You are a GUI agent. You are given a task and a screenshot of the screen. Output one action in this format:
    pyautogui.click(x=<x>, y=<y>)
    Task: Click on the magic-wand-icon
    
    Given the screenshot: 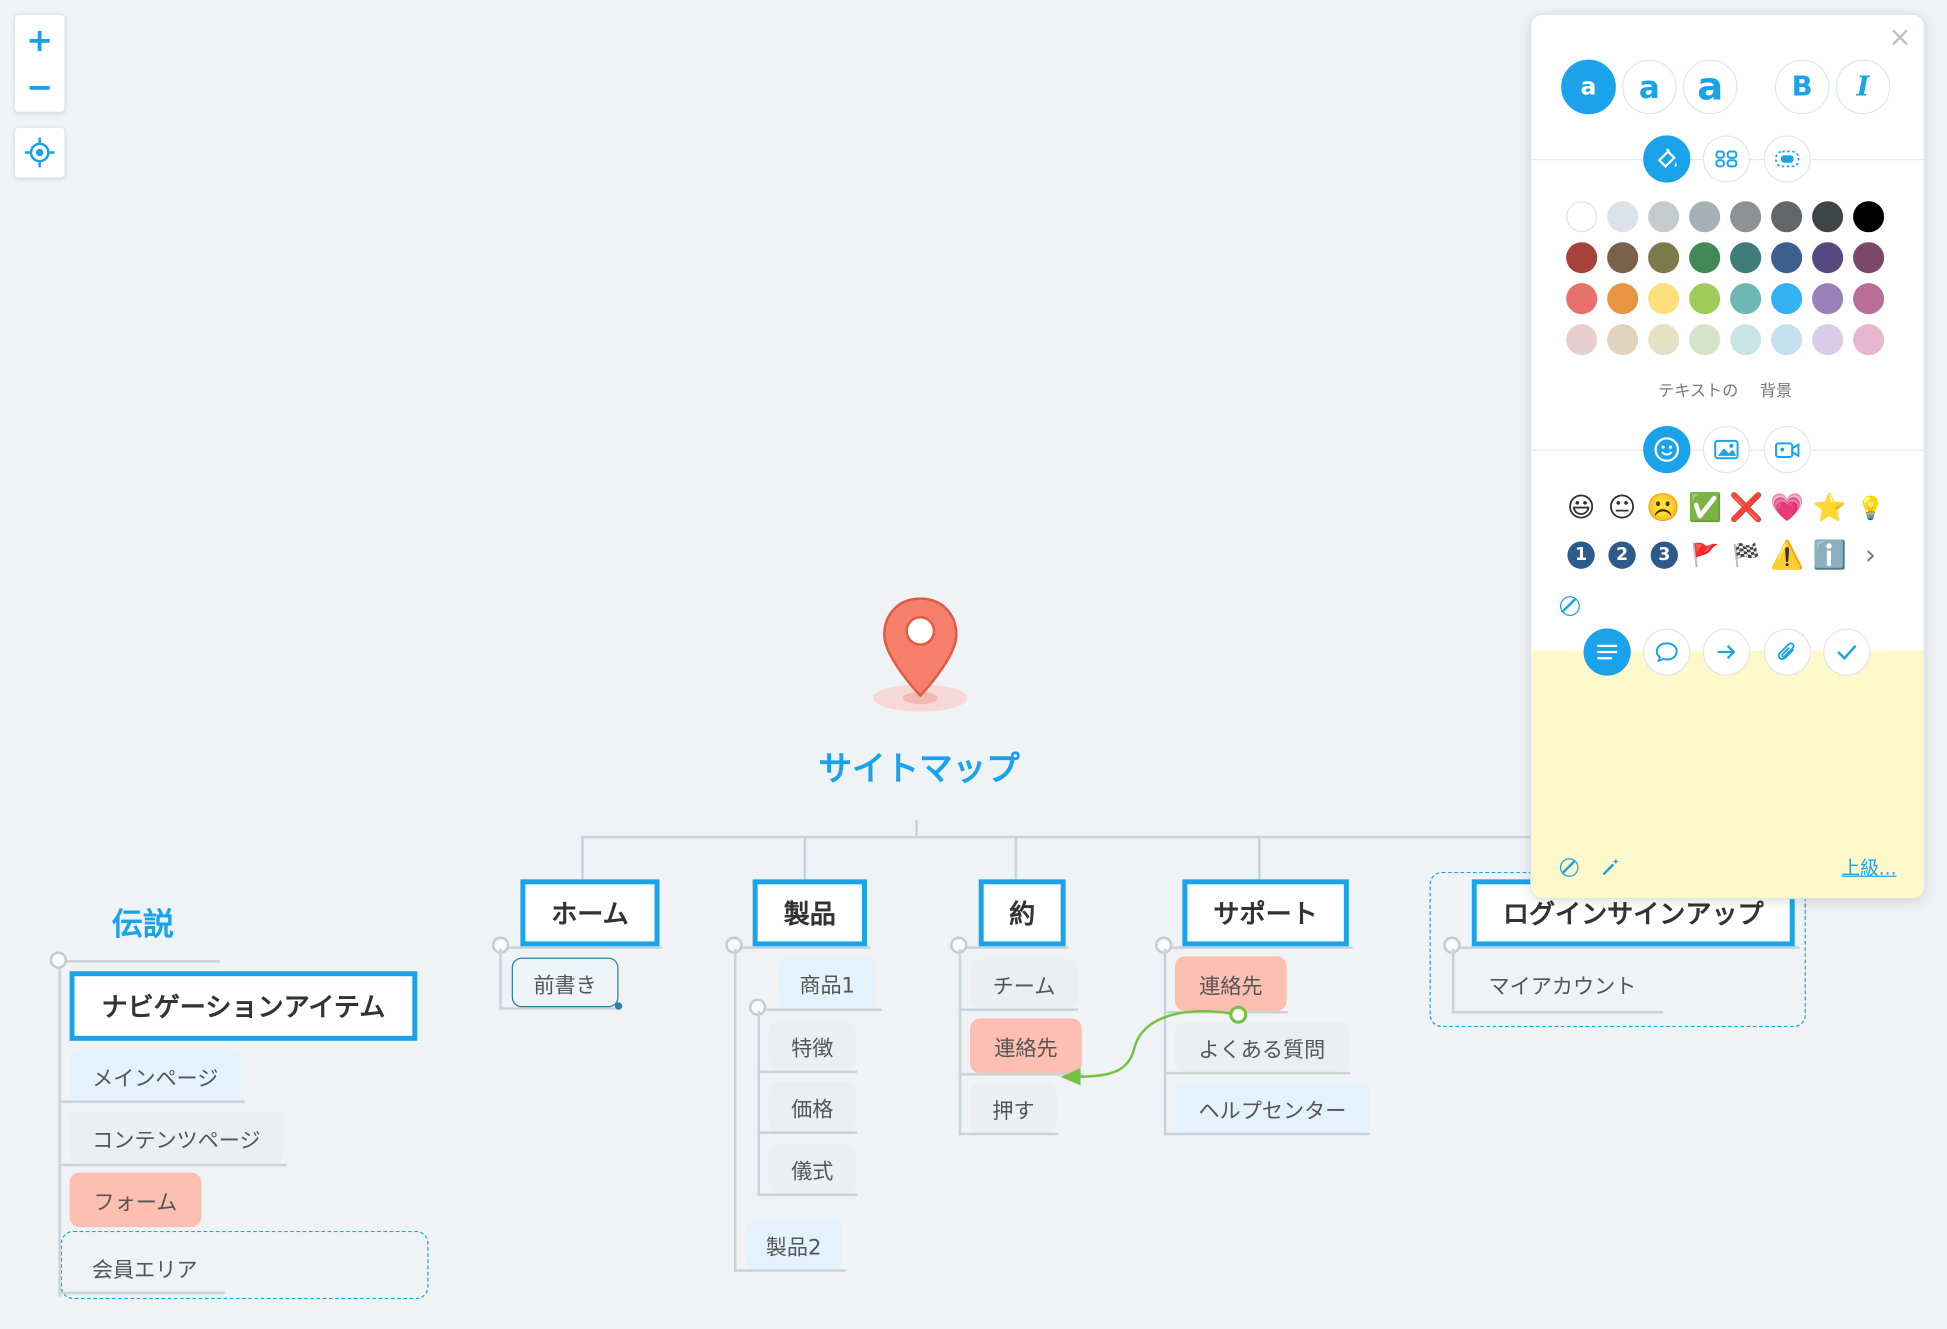 What is the action you would take?
    pyautogui.click(x=1611, y=867)
    